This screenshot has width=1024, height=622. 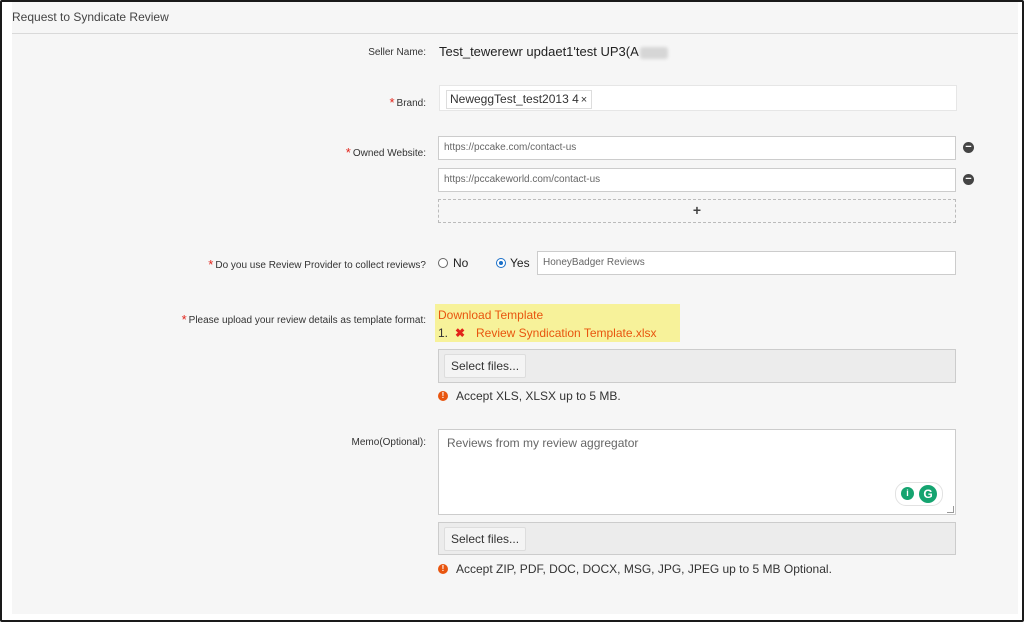 I want to click on file-index: 1., so click(x=443, y=333).